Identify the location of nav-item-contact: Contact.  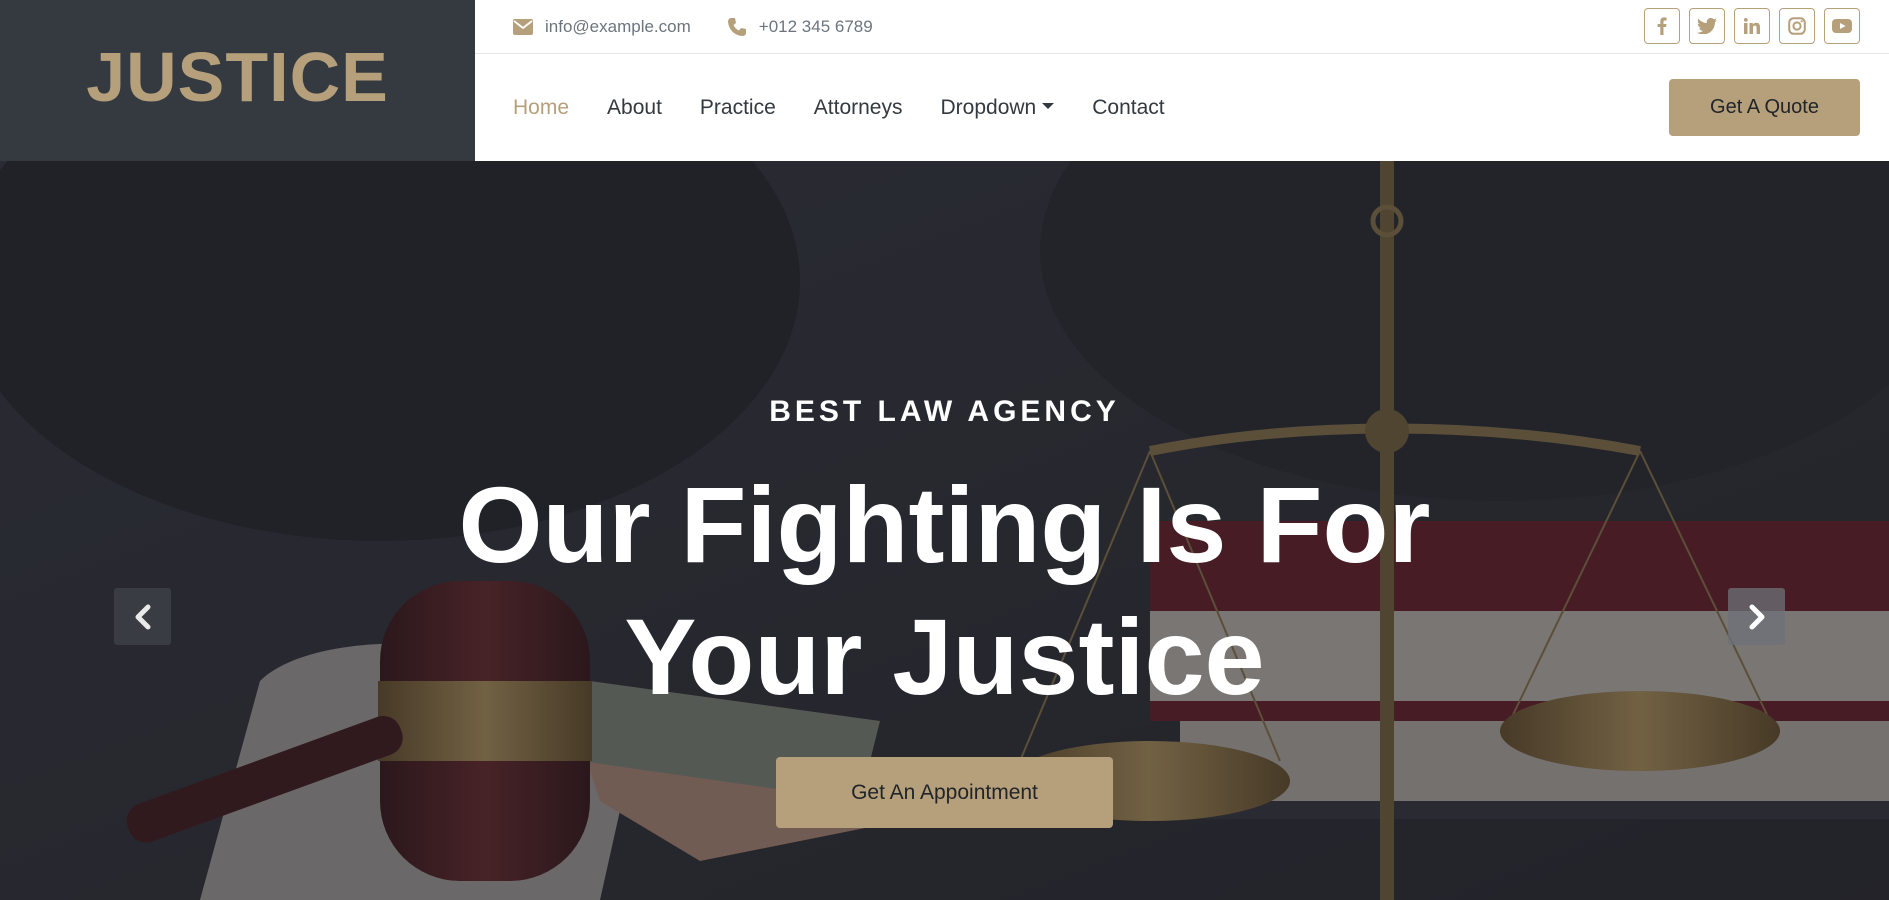
(1128, 108).